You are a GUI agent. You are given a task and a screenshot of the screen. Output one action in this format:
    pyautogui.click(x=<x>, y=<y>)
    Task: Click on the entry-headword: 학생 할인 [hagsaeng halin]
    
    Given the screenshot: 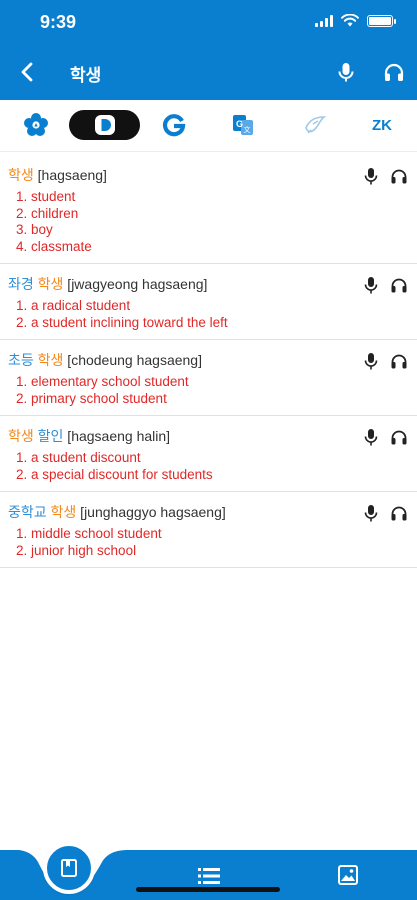 What is the action you would take?
    pyautogui.click(x=212, y=436)
    